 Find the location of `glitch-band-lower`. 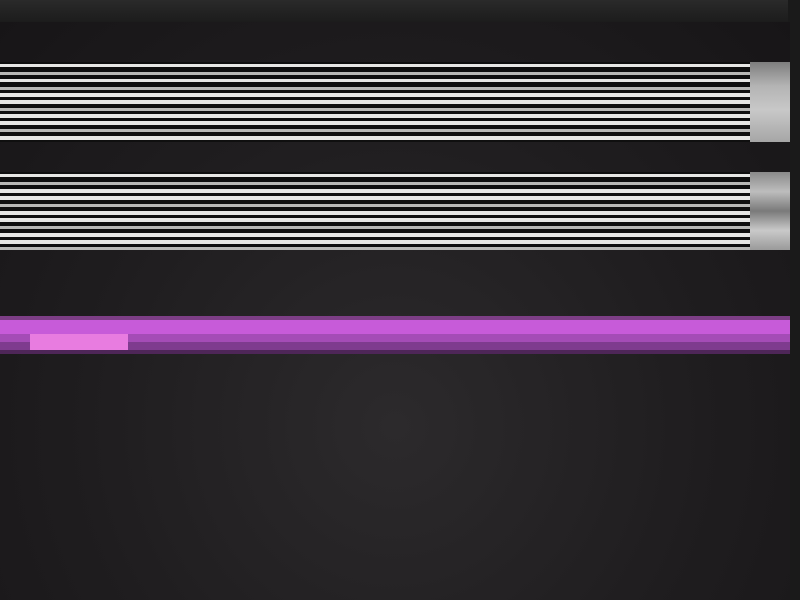

glitch-band-lower is located at coordinates (375, 211).